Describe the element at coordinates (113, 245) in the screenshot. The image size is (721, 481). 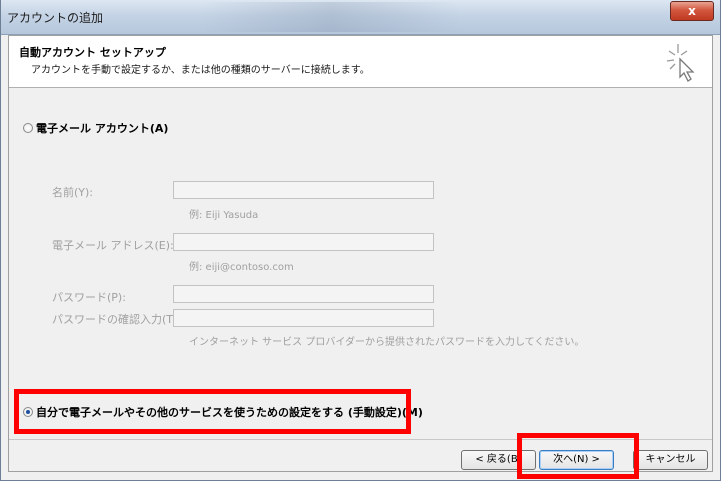
I see `email-label: 電子メール アドレス(E):` at that location.